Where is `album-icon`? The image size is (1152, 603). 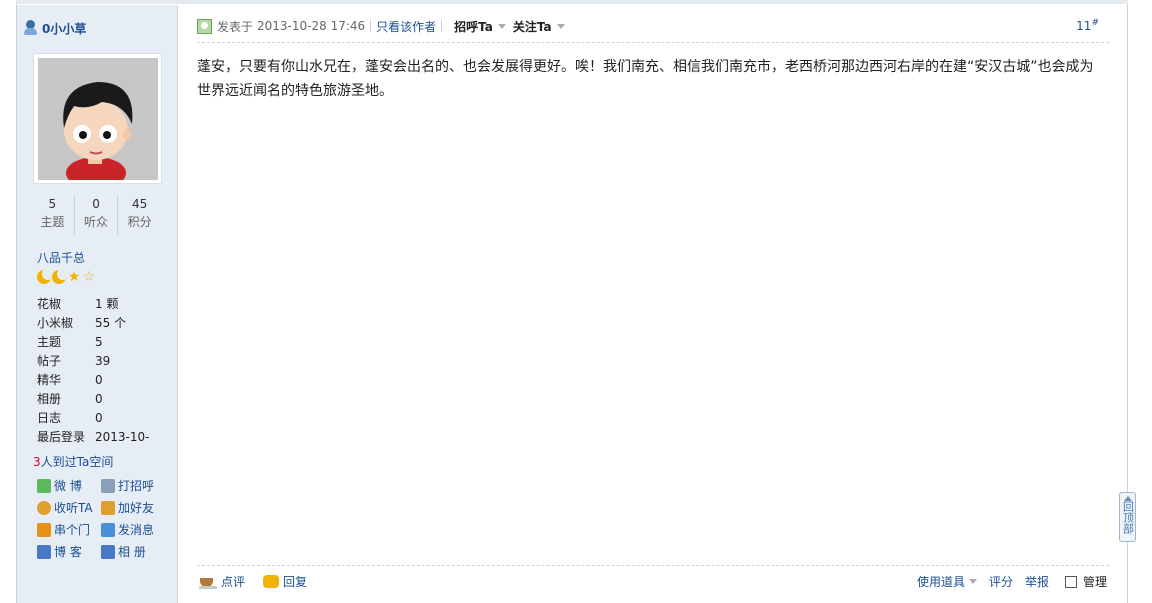 album-icon is located at coordinates (108, 551).